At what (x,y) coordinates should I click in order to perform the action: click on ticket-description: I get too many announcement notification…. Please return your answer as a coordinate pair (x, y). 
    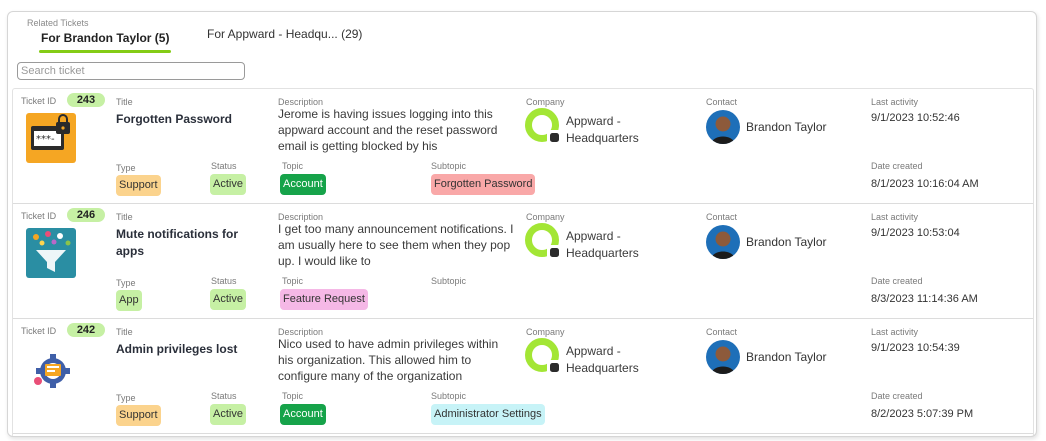
    Looking at the image, I should click on (396, 245).